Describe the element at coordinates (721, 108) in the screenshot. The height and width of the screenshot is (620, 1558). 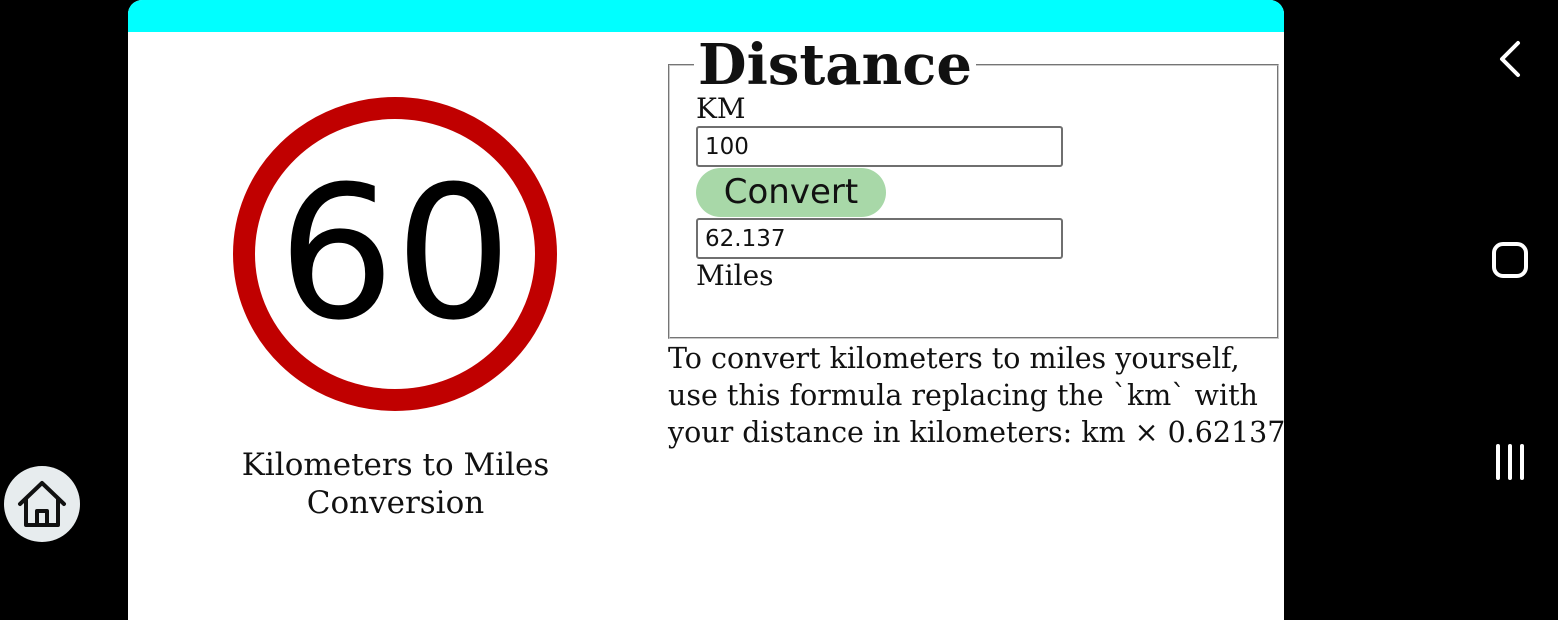
I see `km-label: KM` at that location.